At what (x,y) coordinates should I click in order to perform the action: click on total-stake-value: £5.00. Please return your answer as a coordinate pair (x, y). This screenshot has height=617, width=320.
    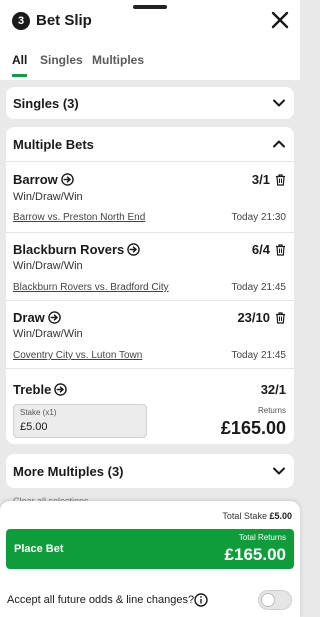
    Looking at the image, I should click on (280, 516).